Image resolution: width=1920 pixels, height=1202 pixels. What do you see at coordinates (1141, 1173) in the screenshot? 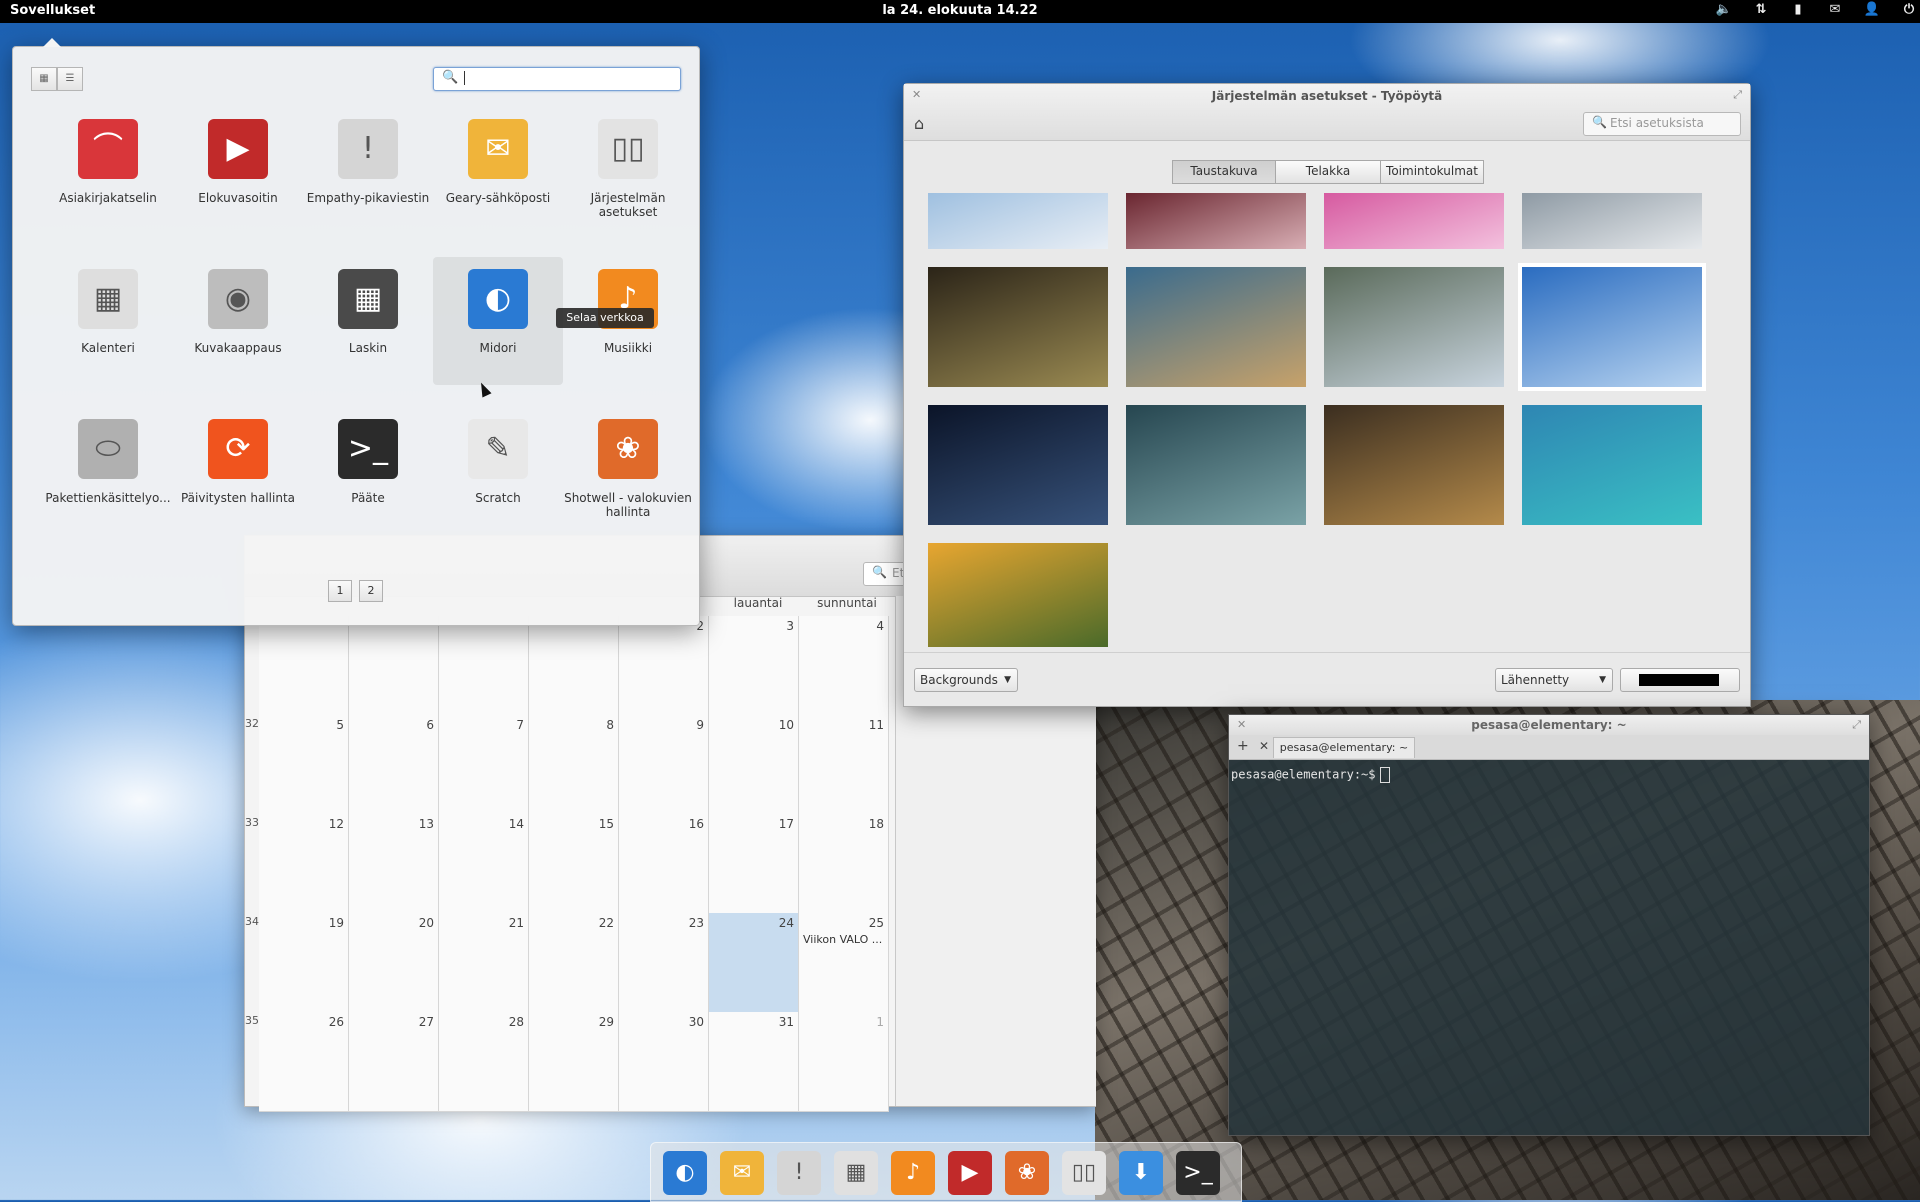
I see `dock-item-downloads: ⬇` at bounding box center [1141, 1173].